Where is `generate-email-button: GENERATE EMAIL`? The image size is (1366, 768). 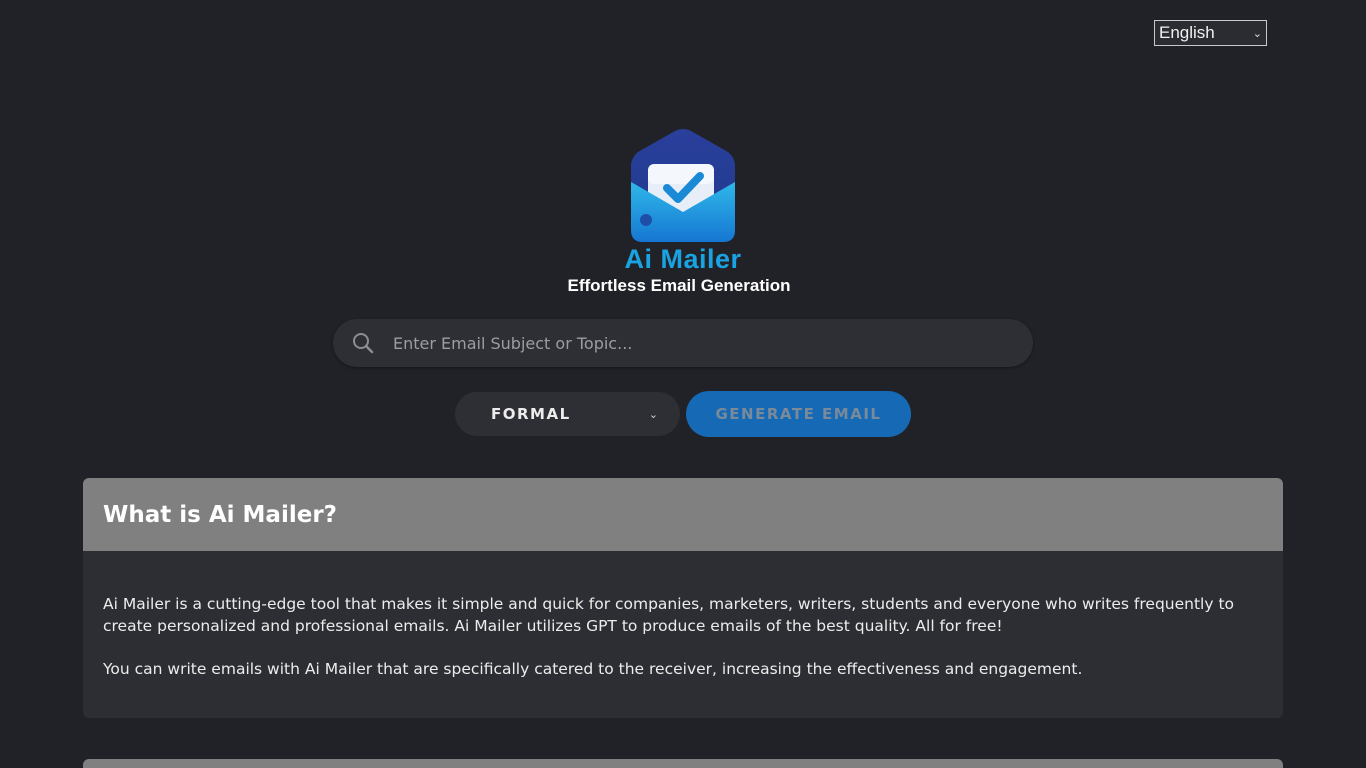
generate-email-button: GENERATE EMAIL is located at coordinates (798, 414).